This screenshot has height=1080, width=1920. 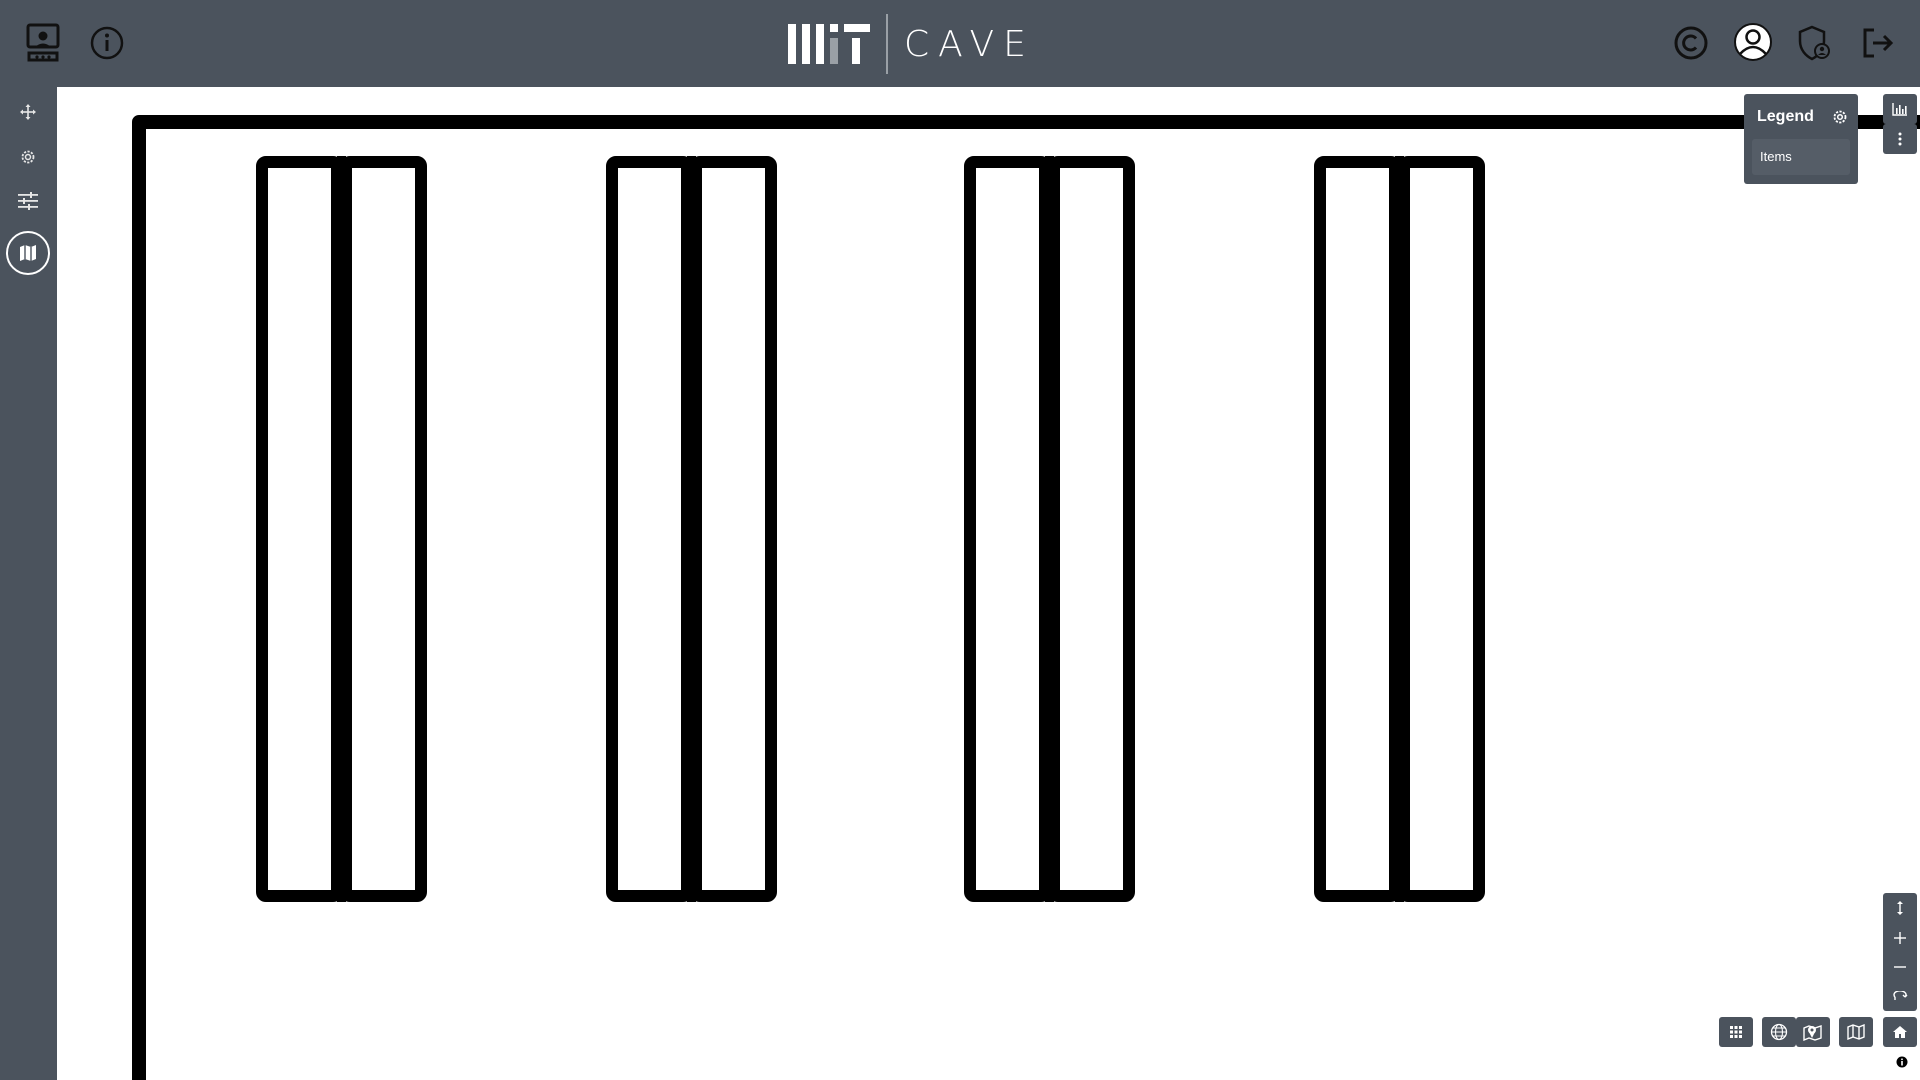 I want to click on pitch-icon, so click(x=1900, y=908).